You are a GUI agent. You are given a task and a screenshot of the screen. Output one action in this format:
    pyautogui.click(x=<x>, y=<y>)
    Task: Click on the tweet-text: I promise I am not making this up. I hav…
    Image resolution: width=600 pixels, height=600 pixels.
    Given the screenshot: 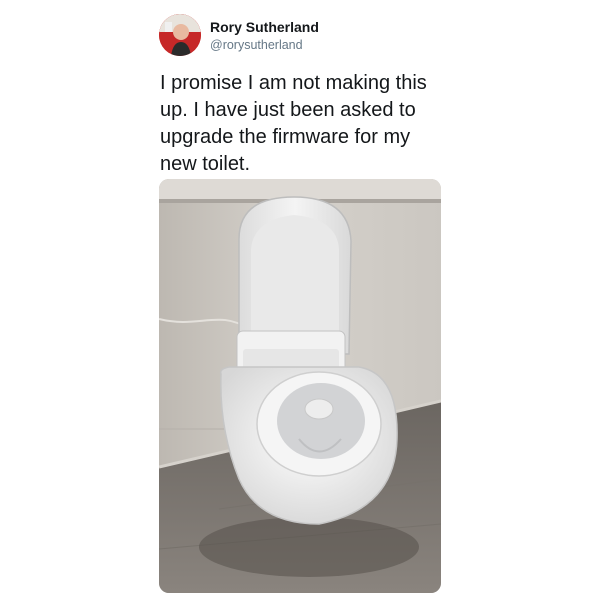 What is the action you would take?
    pyautogui.click(x=293, y=123)
    